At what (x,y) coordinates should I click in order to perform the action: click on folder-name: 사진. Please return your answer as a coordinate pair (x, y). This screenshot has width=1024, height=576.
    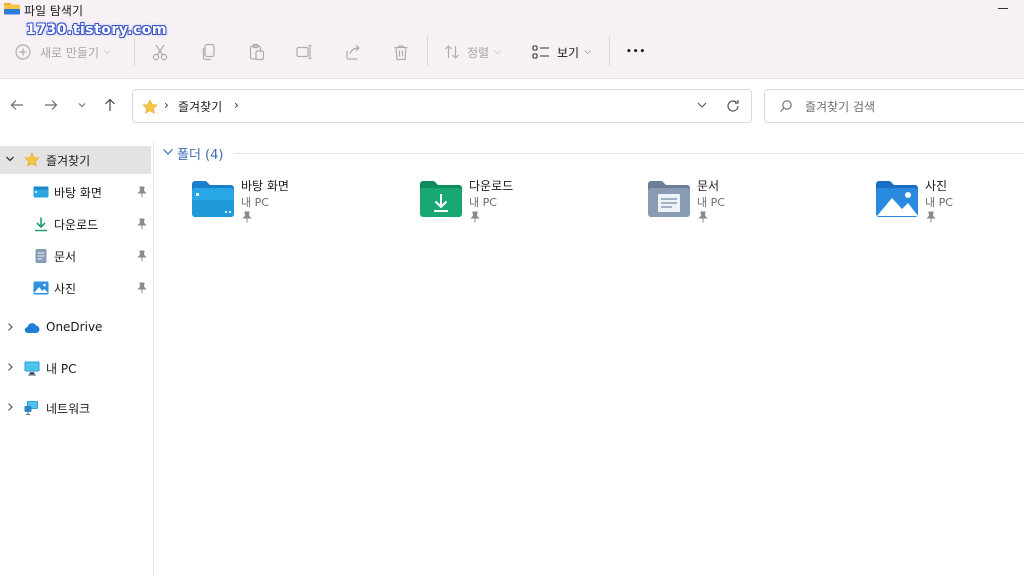
    Looking at the image, I should click on (936, 186).